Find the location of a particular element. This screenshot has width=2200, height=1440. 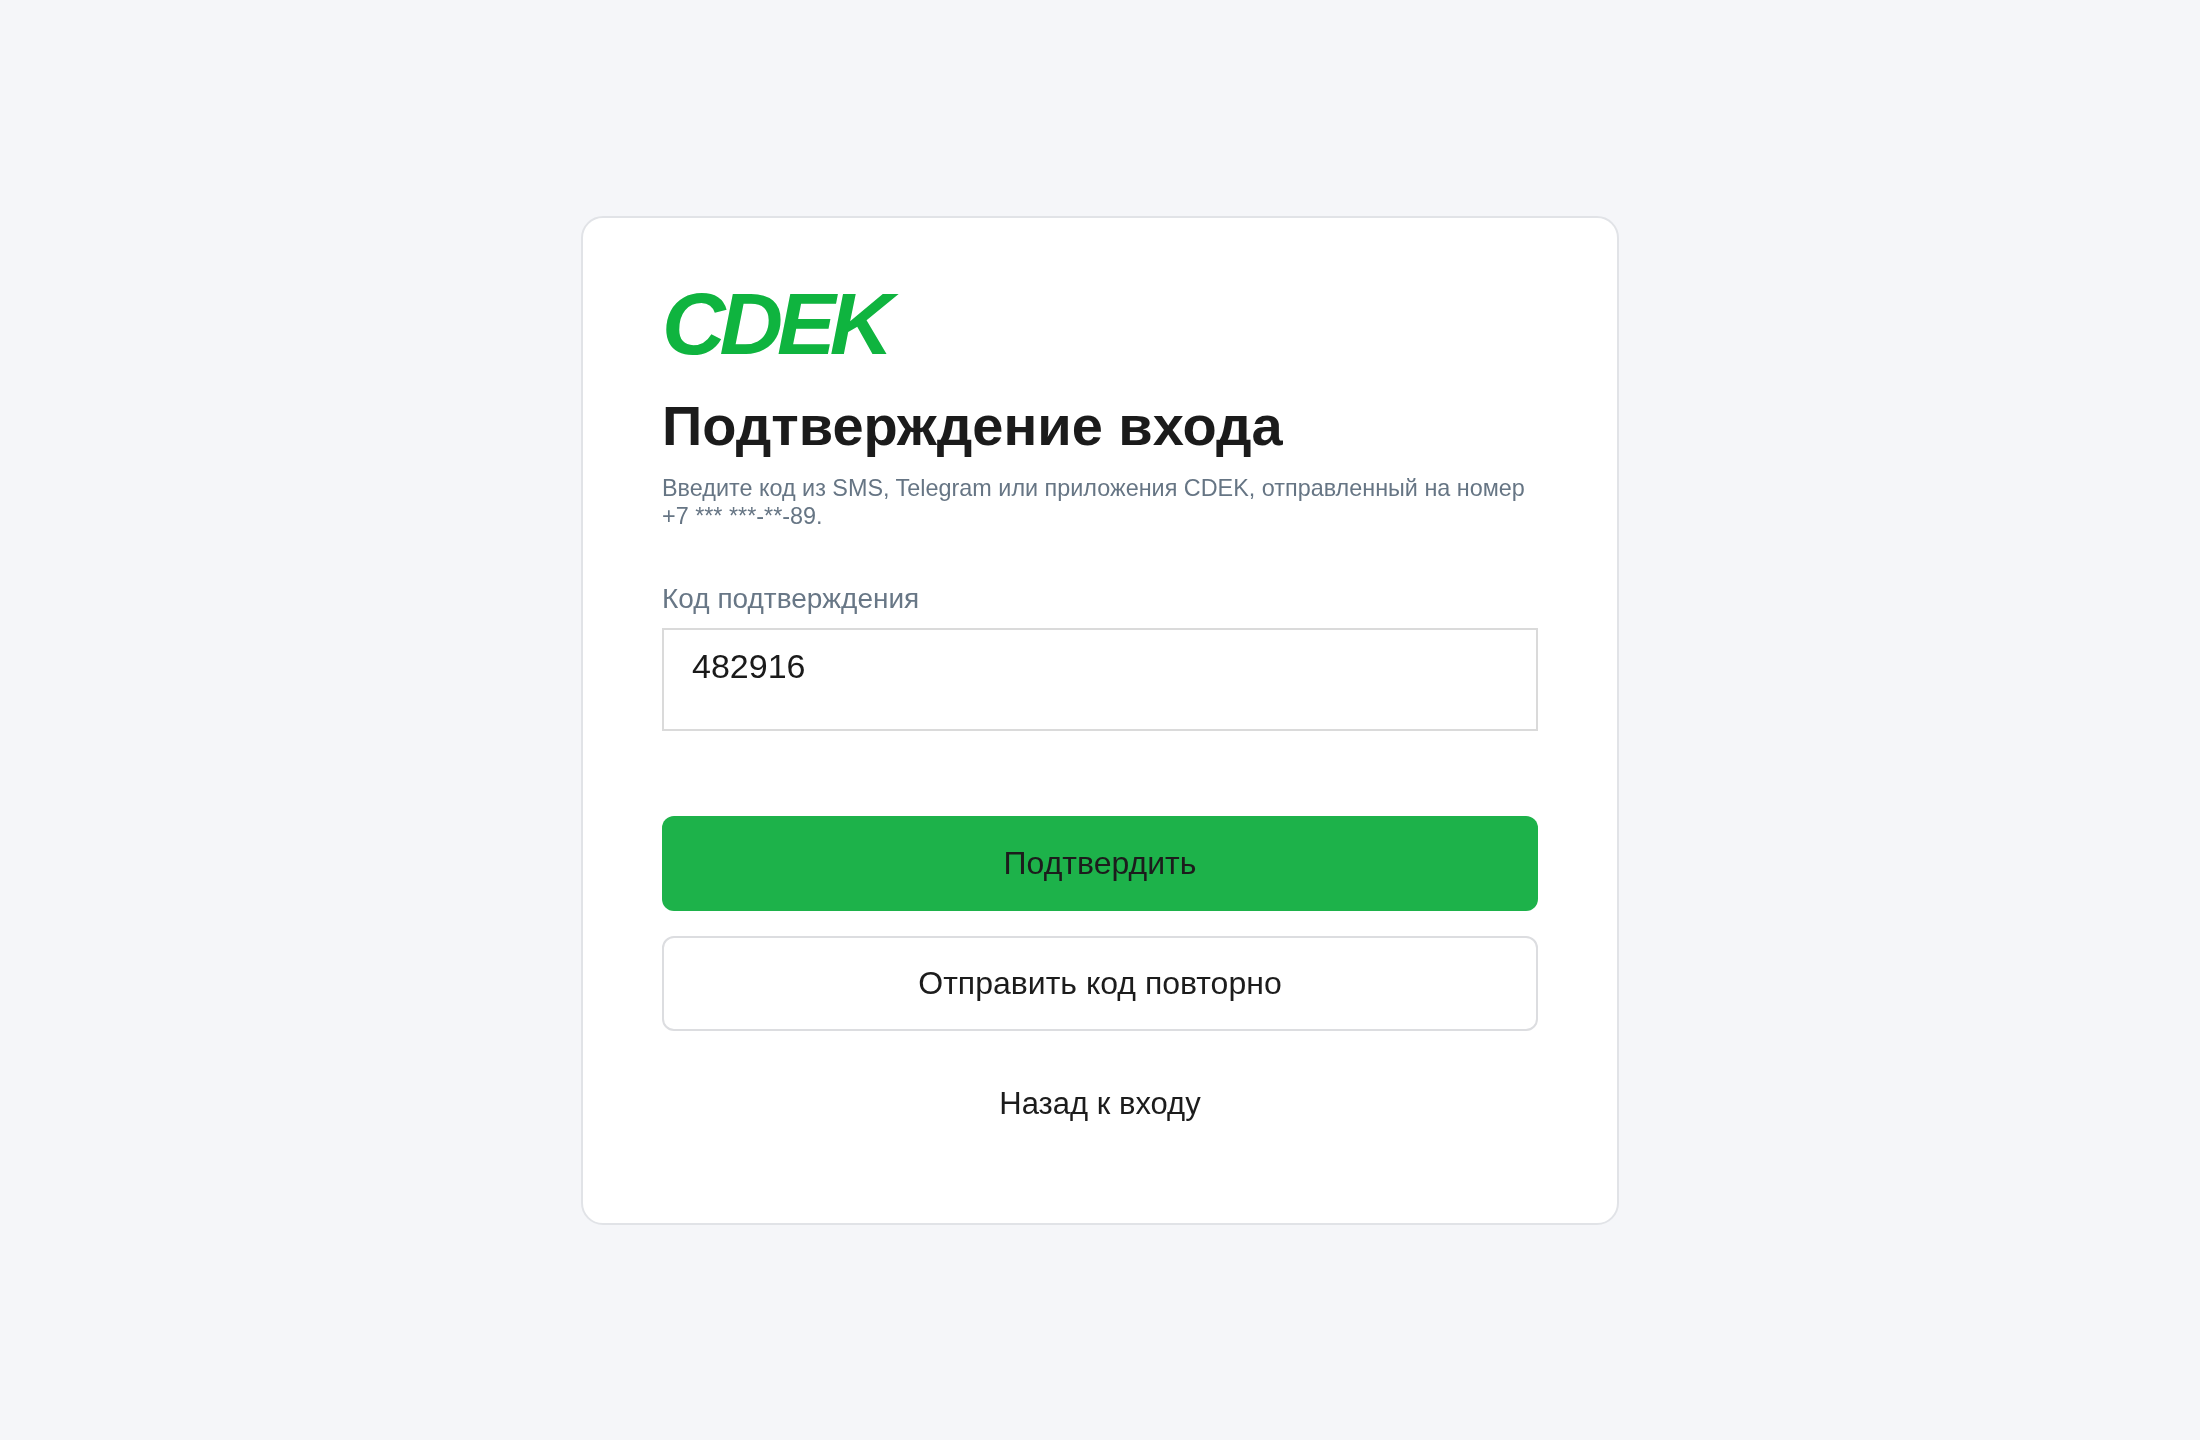

resend-code-button: Отправить код повторно is located at coordinates (1100, 983).